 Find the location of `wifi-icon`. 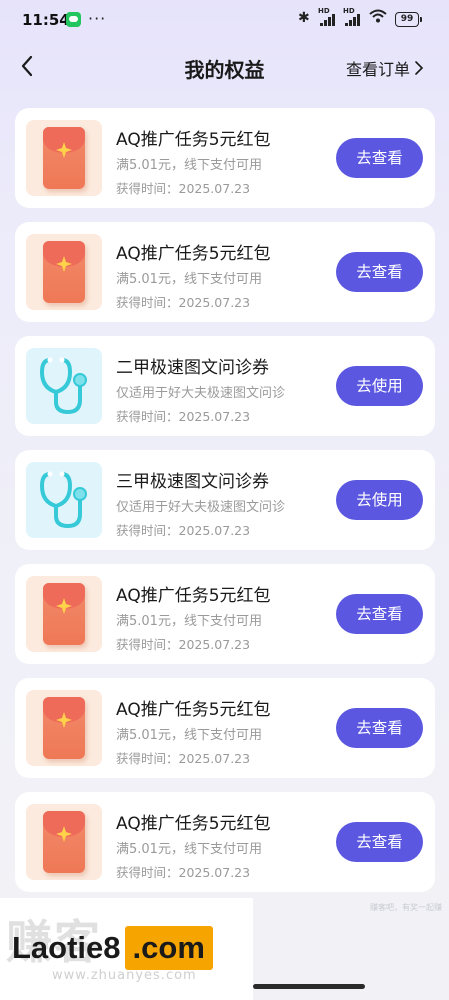

wifi-icon is located at coordinates (378, 18).